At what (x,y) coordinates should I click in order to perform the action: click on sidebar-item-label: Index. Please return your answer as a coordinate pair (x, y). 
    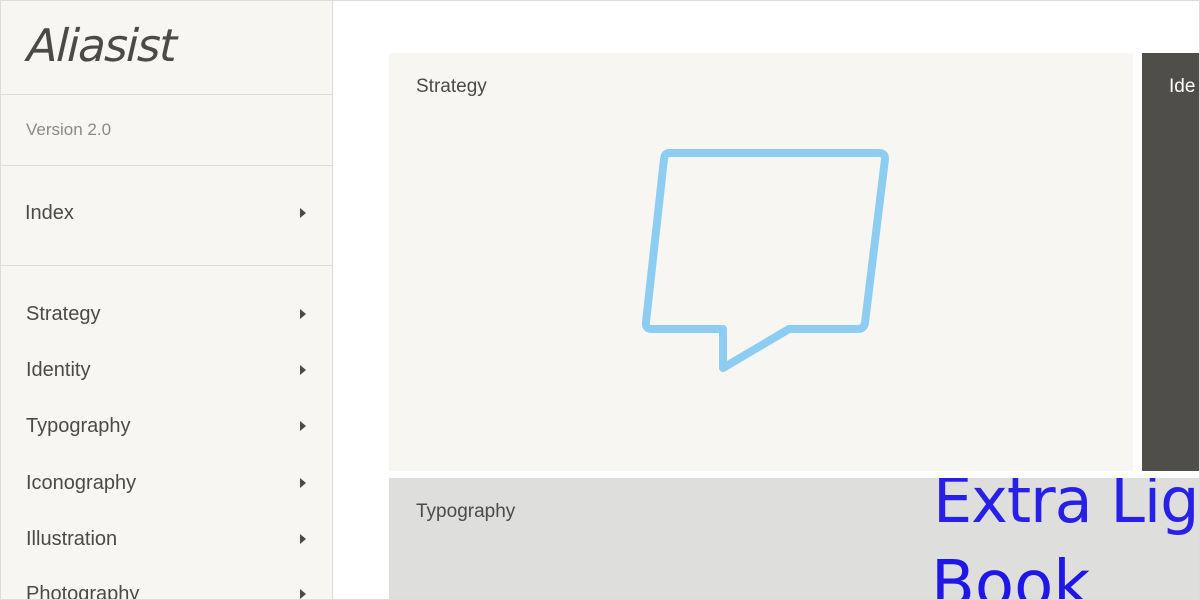
    Looking at the image, I should click on (49, 212).